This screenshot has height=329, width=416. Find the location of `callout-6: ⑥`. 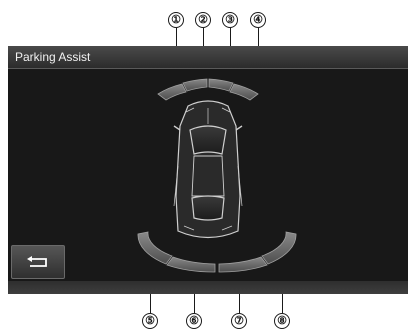

callout-6: ⑥ is located at coordinates (194, 321).